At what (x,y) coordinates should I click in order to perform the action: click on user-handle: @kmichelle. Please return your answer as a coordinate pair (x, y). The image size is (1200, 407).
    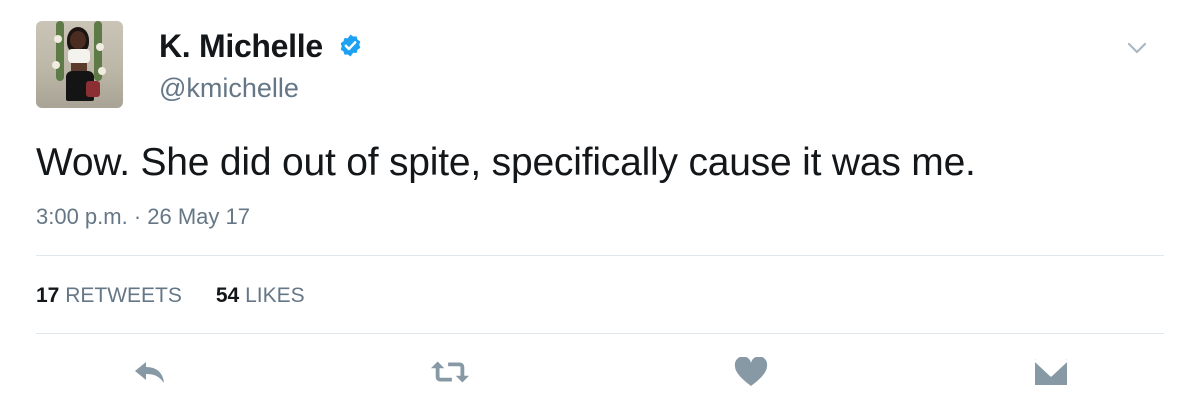
    Looking at the image, I should click on (229, 88).